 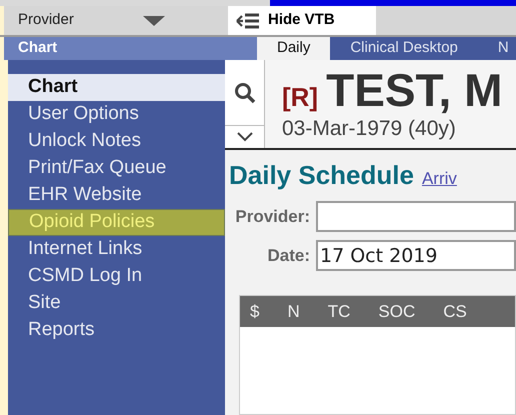 What do you see at coordinates (321, 175) in the screenshot?
I see `schedule-title: Daily Schedule` at bounding box center [321, 175].